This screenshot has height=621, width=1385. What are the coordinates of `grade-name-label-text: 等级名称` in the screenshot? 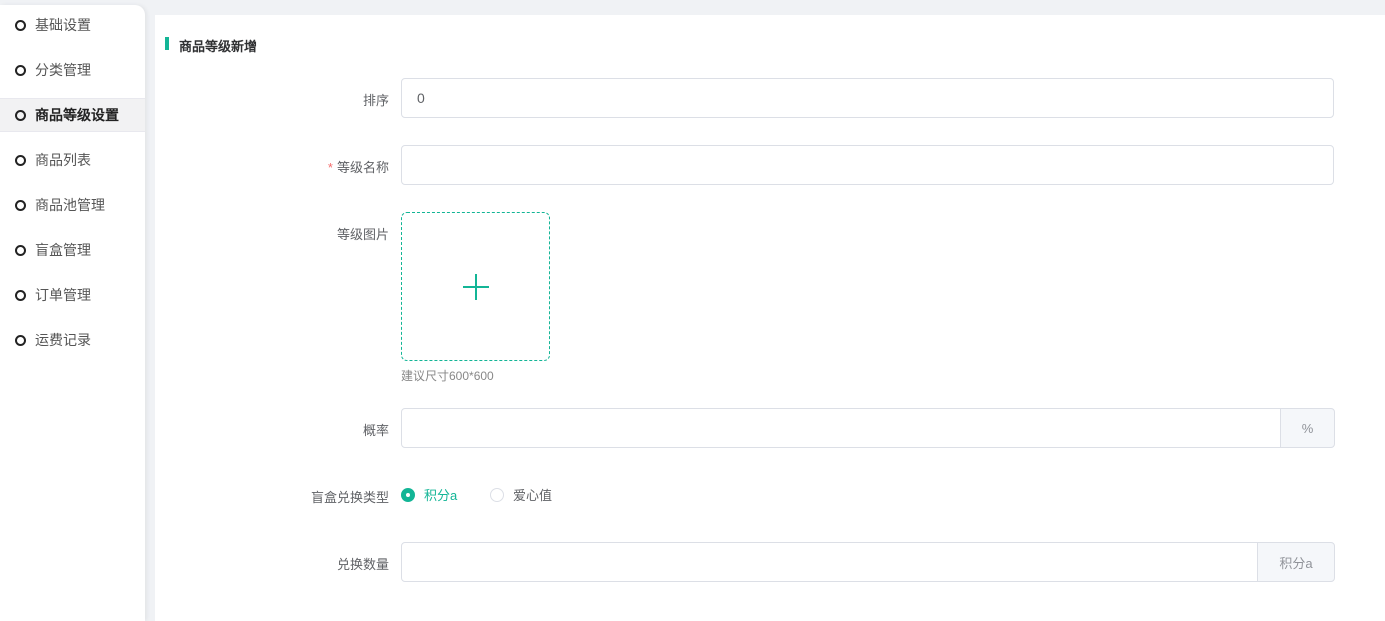 It's located at (362, 167).